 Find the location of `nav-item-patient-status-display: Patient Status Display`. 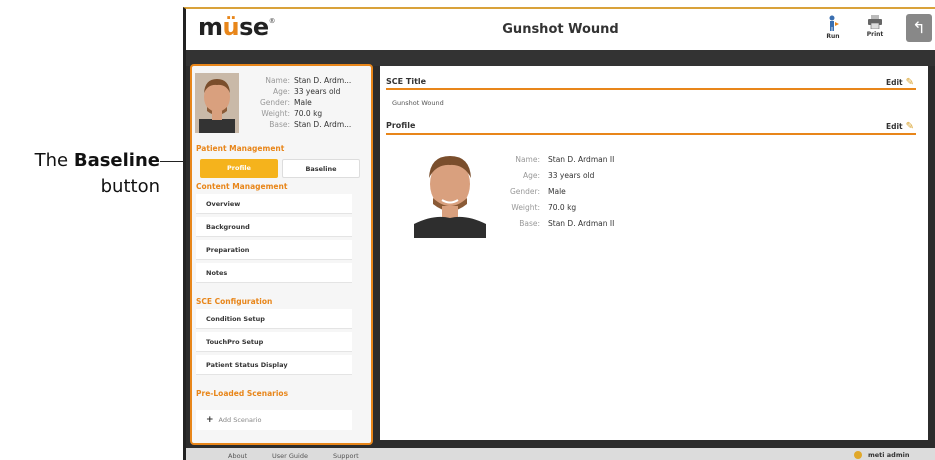

nav-item-patient-status-display: Patient Status Display is located at coordinates (274, 365).